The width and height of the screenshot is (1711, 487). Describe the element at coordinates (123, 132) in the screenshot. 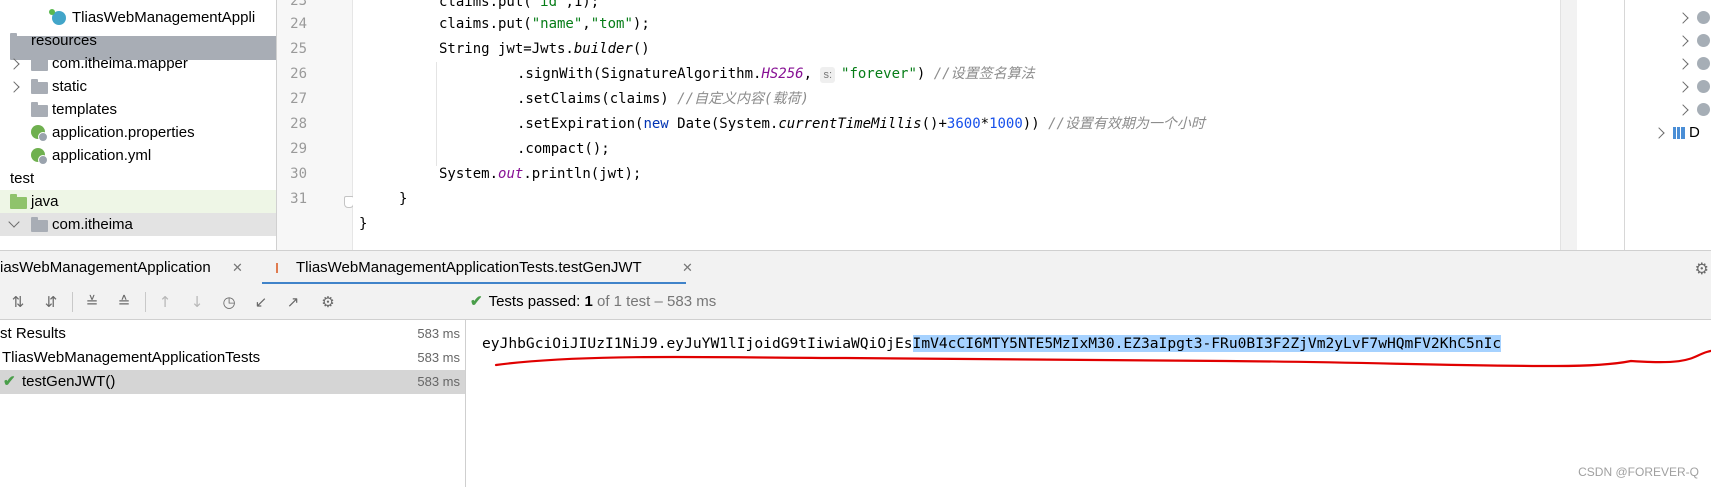

I see `tree-item-label: application.properties` at that location.